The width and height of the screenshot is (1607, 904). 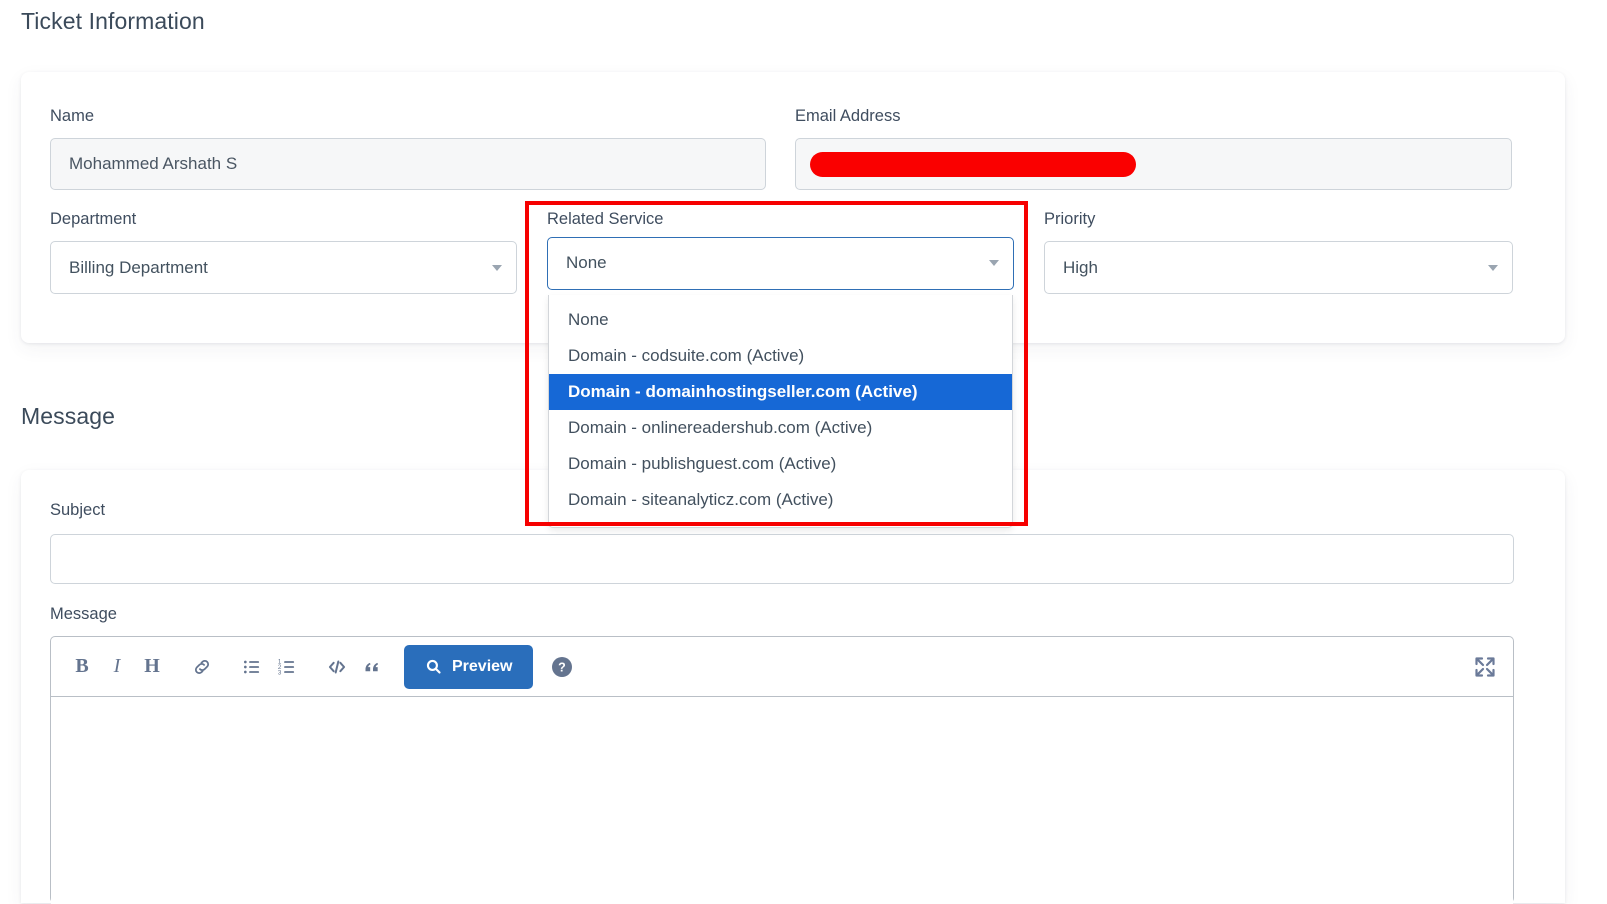 I want to click on dropdown-option: None, so click(x=780, y=320).